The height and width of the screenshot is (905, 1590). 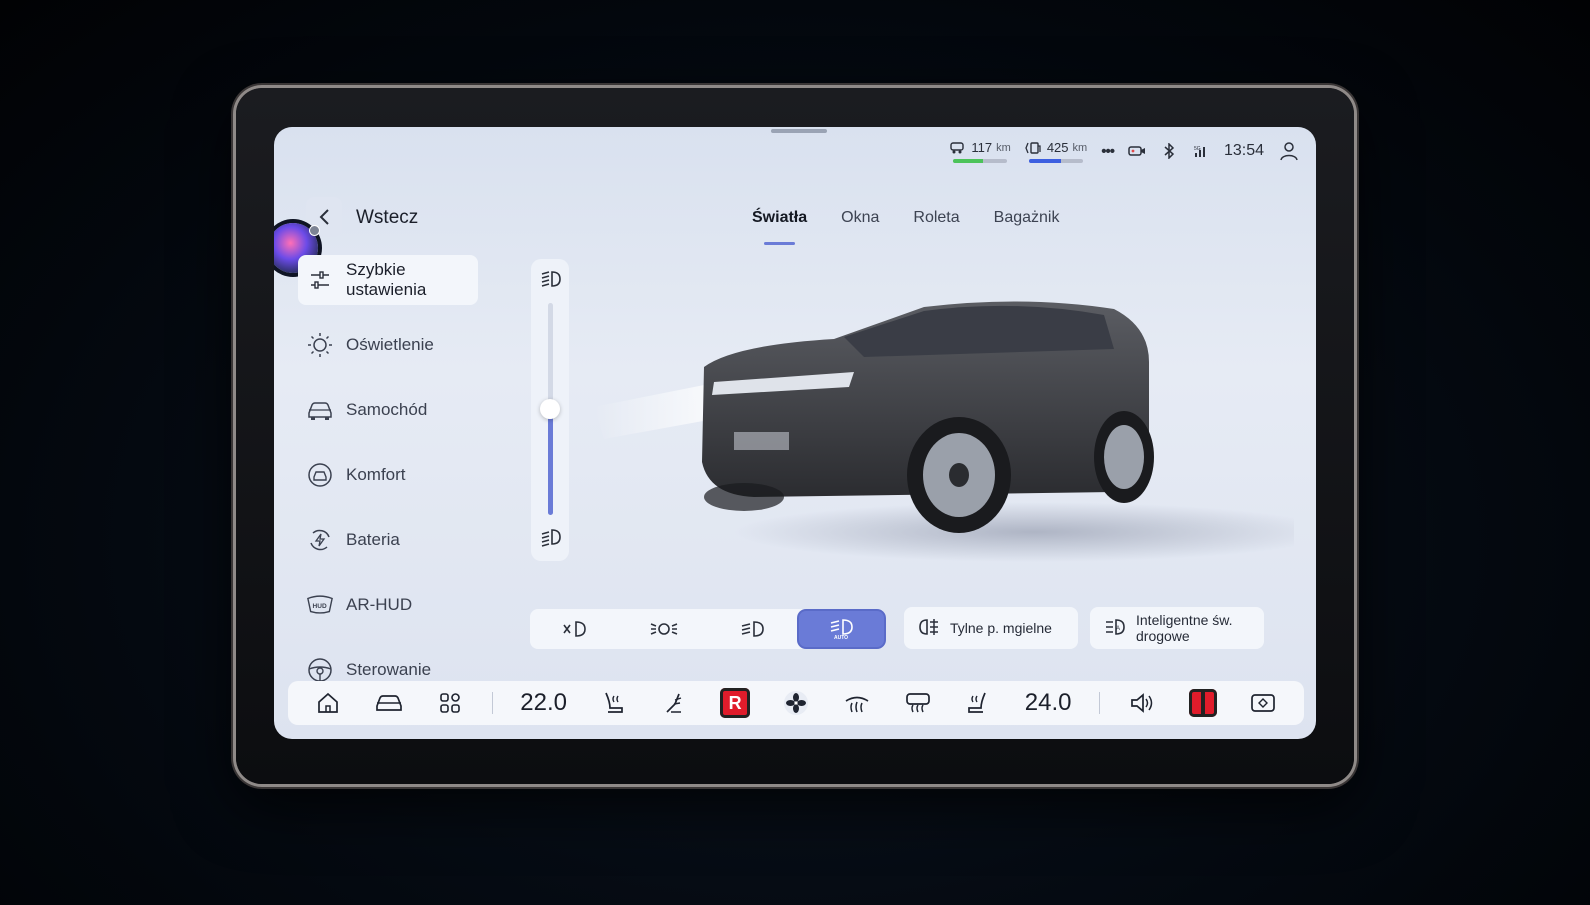 I want to click on sidebar-item-battery: Bateria, so click(x=388, y=540).